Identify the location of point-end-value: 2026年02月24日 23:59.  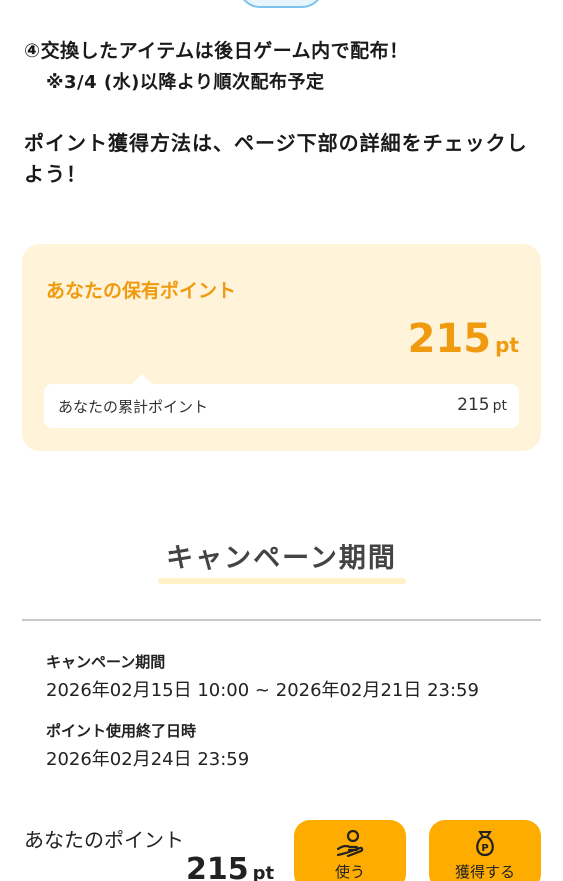
(148, 759).